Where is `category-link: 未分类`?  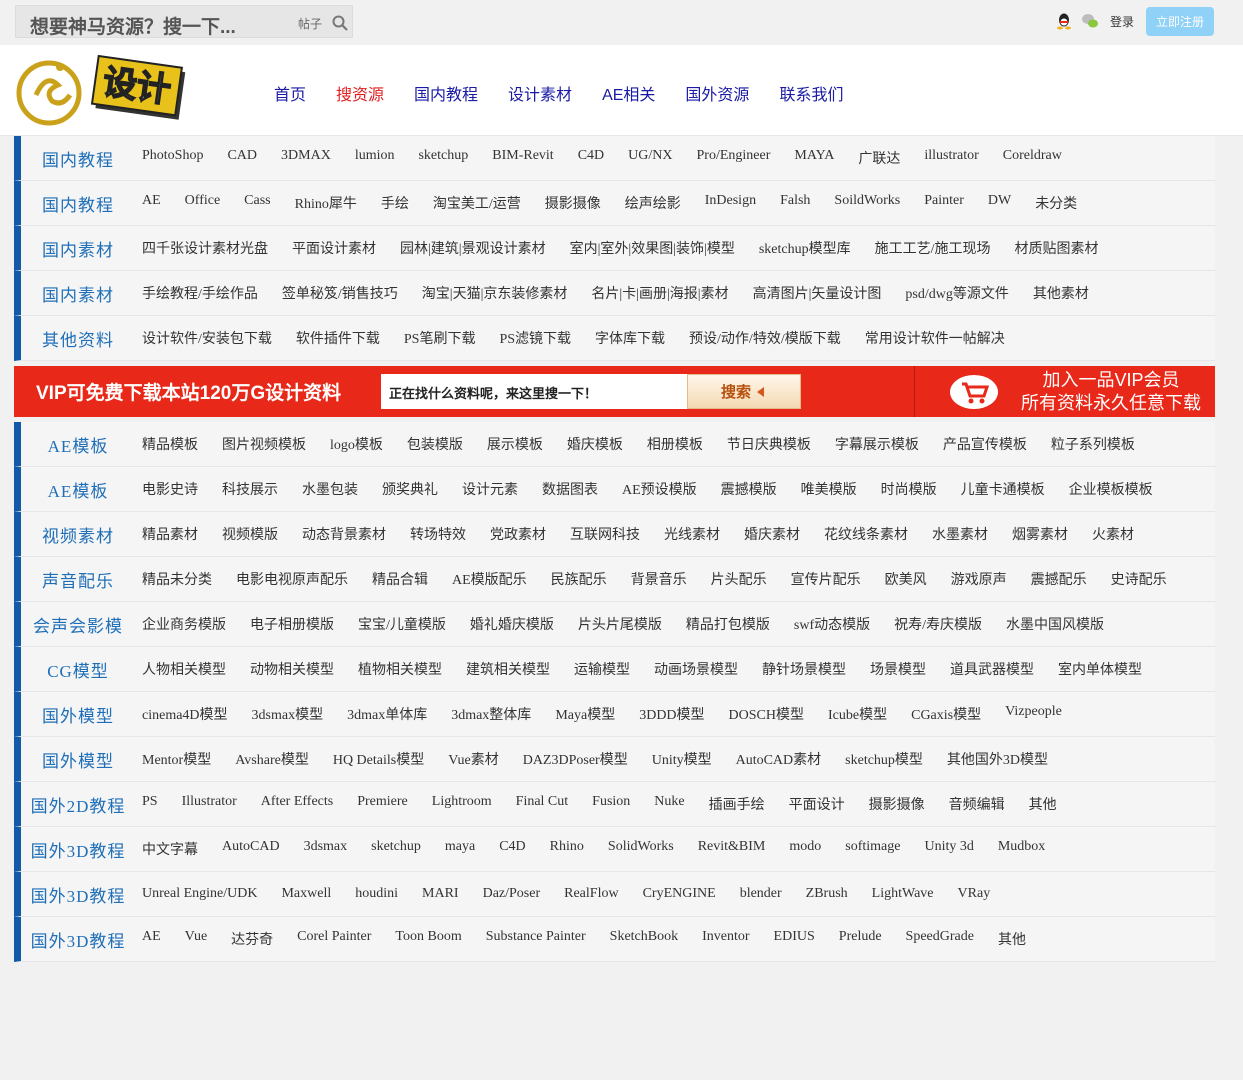 category-link: 未分类 is located at coordinates (1056, 203).